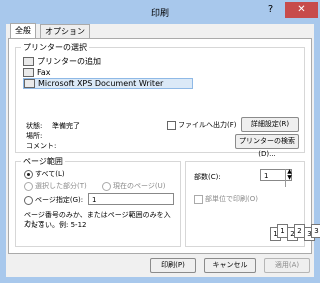 The image size is (320, 283). What do you see at coordinates (287, 265) in the screenshot?
I see `apply-button: 適用(A)` at bounding box center [287, 265].